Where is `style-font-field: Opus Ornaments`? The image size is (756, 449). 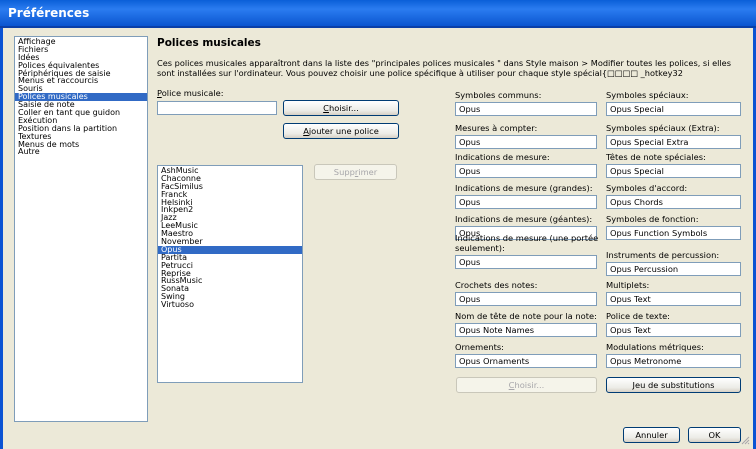 style-font-field: Opus Ornaments is located at coordinates (526, 361).